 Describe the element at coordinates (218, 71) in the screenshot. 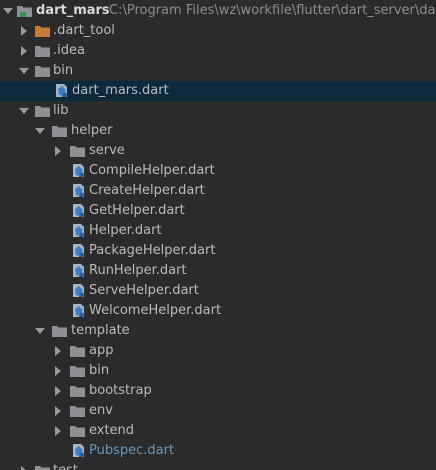

I see `tree-row-bin: bin` at that location.